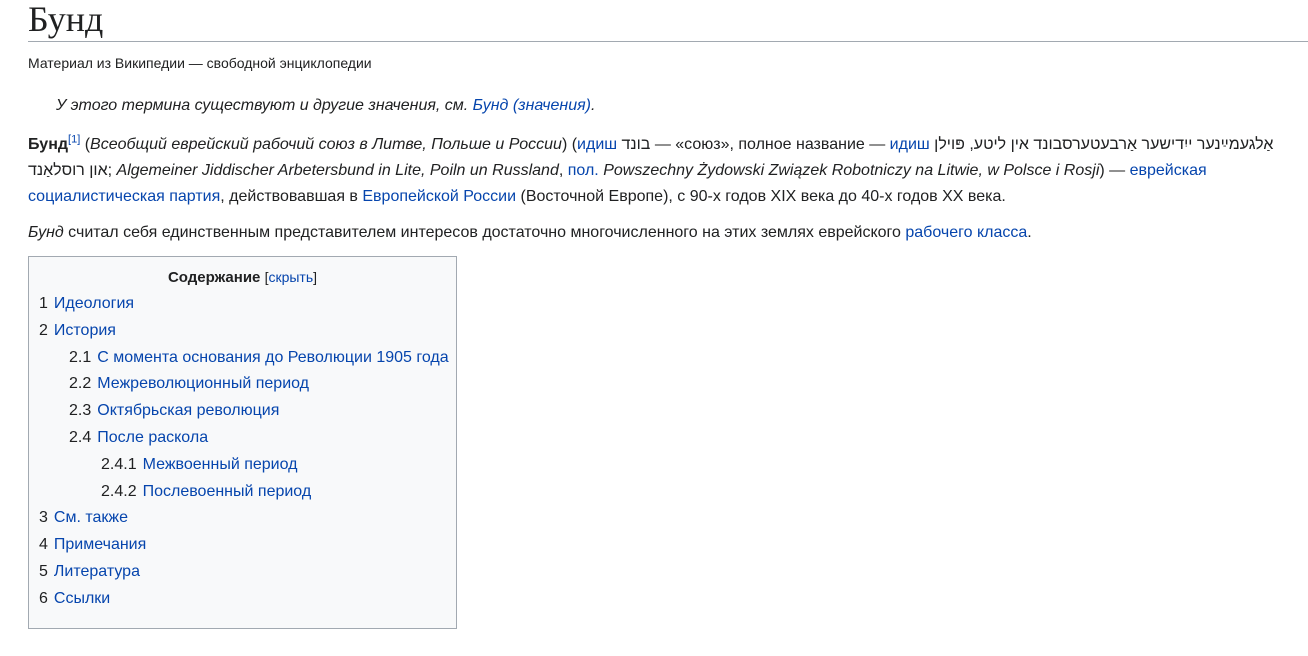 The width and height of the screenshot is (1308, 656). Describe the element at coordinates (80, 411) in the screenshot. I see `toc-item-number: 2.3` at that location.